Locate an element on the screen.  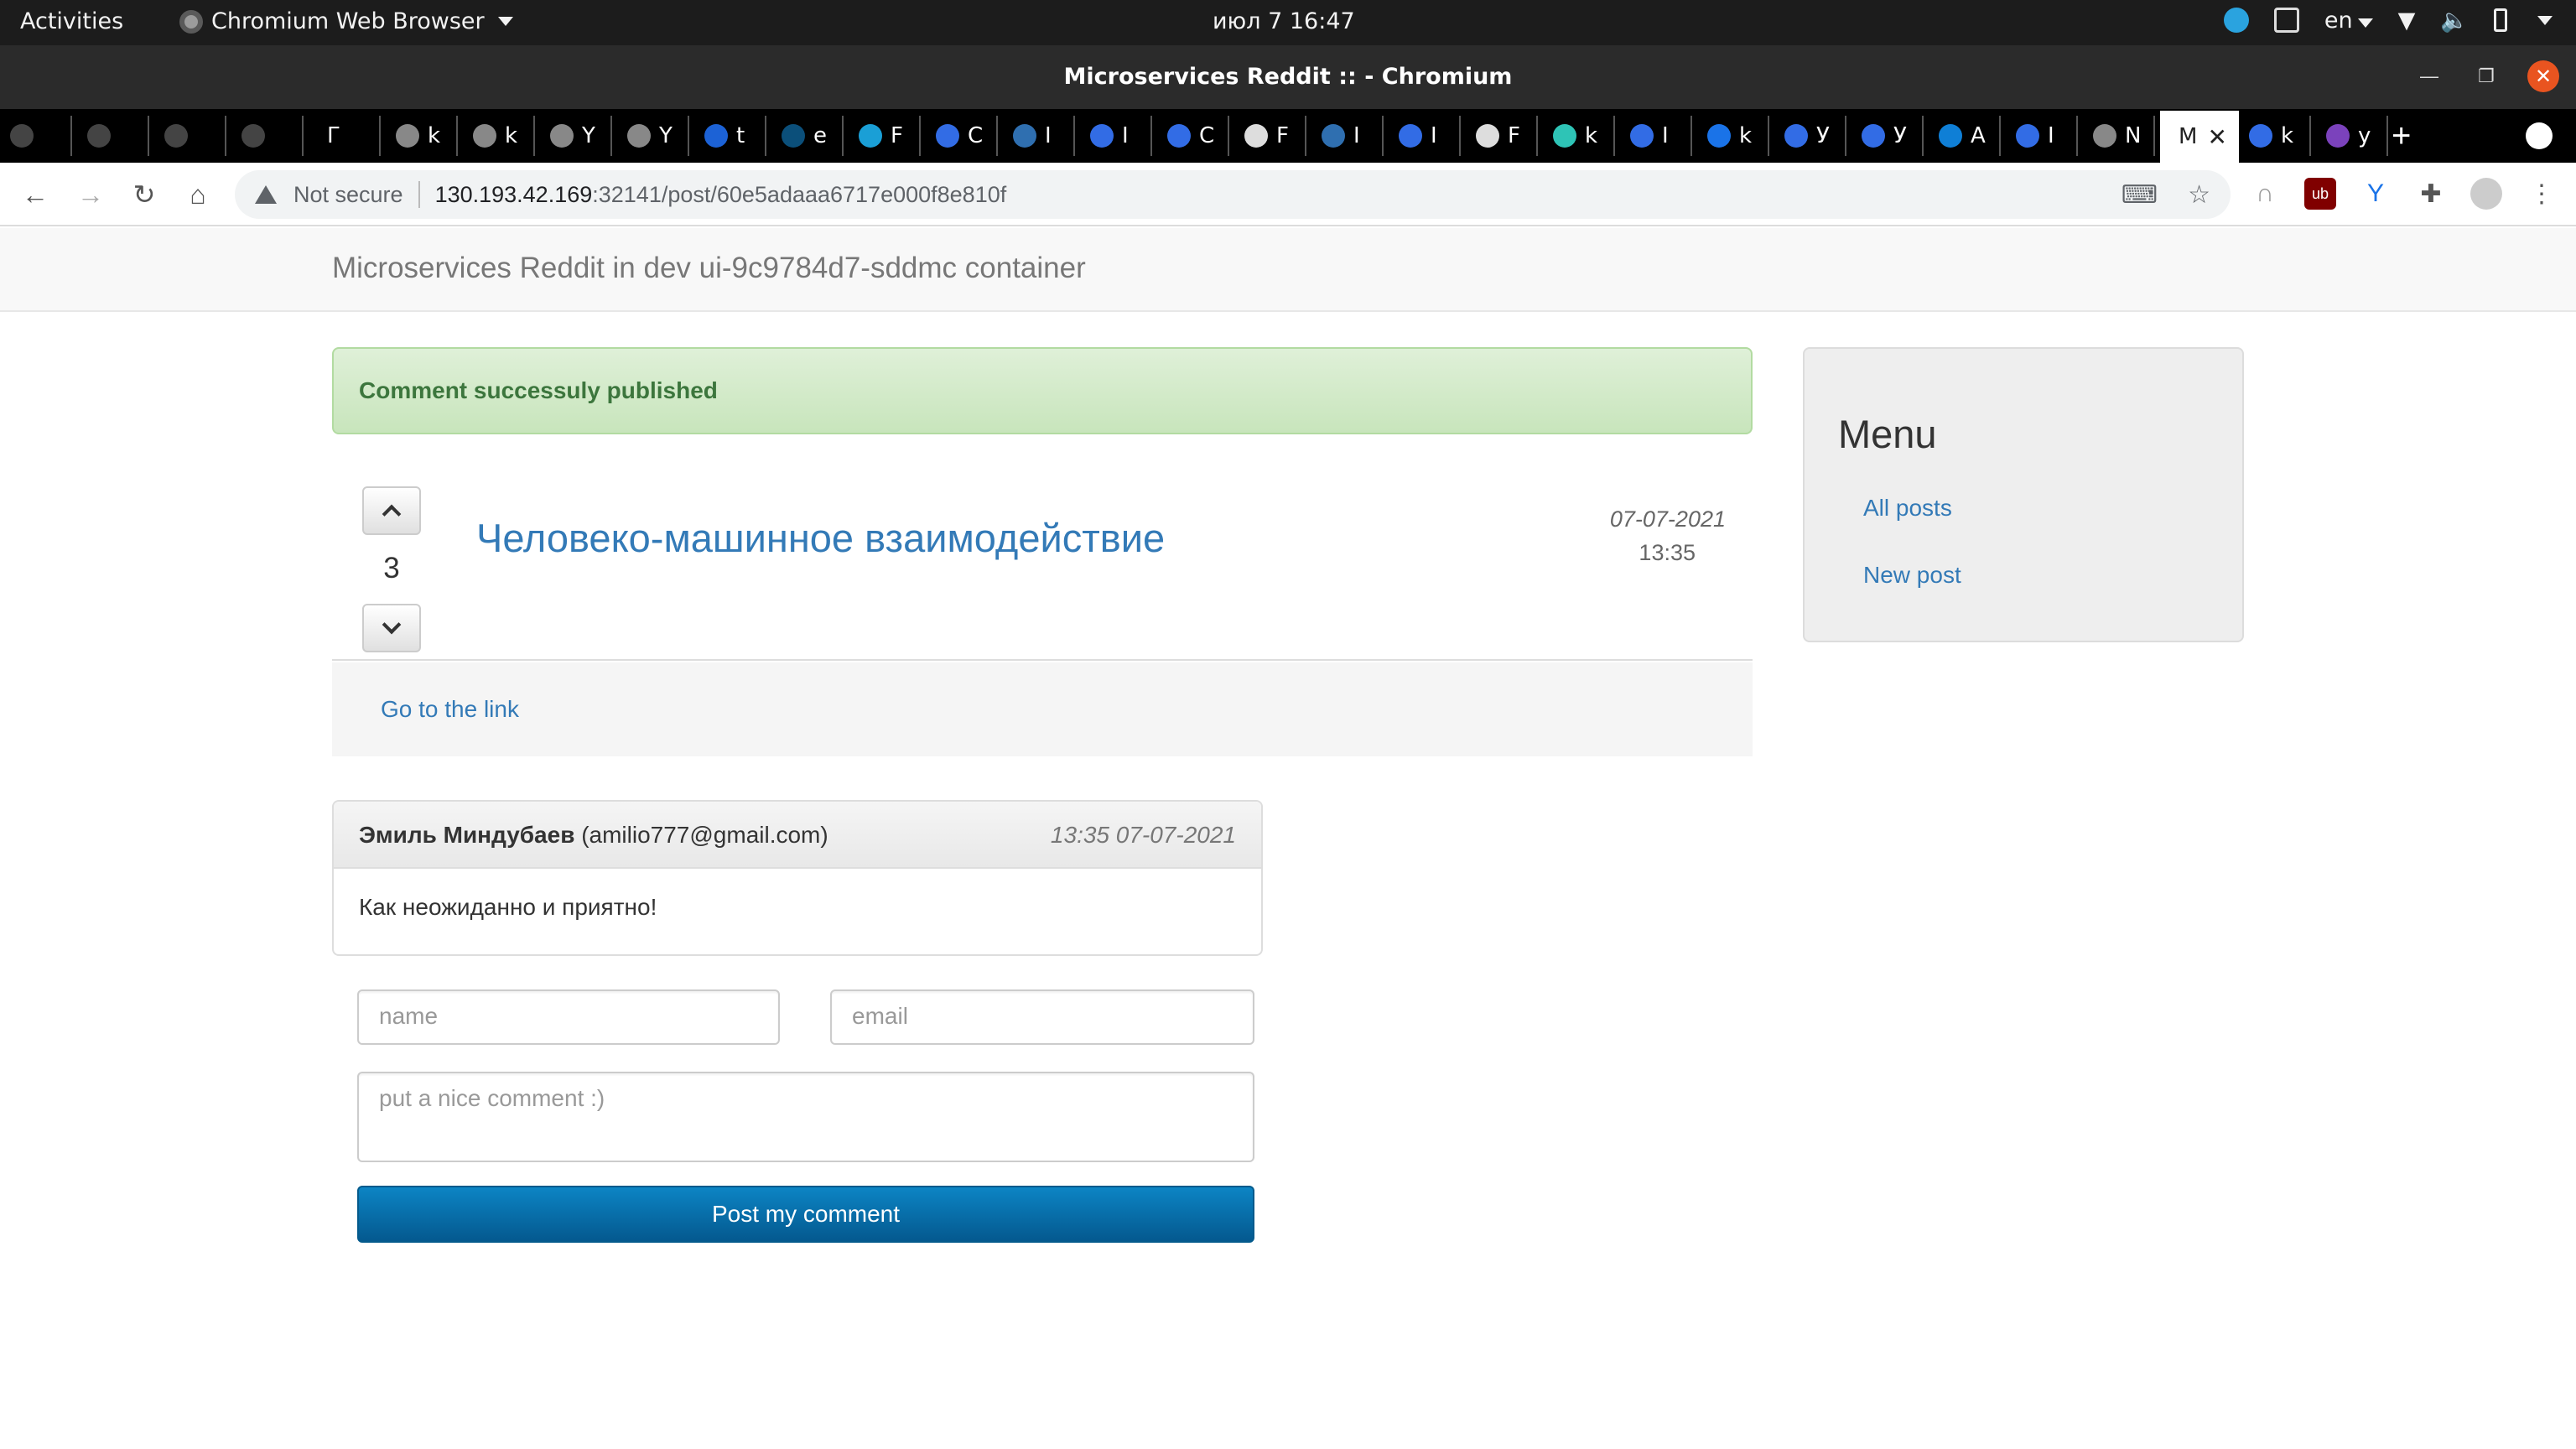
yandex-cloud-icon is located at coordinates (716, 136).